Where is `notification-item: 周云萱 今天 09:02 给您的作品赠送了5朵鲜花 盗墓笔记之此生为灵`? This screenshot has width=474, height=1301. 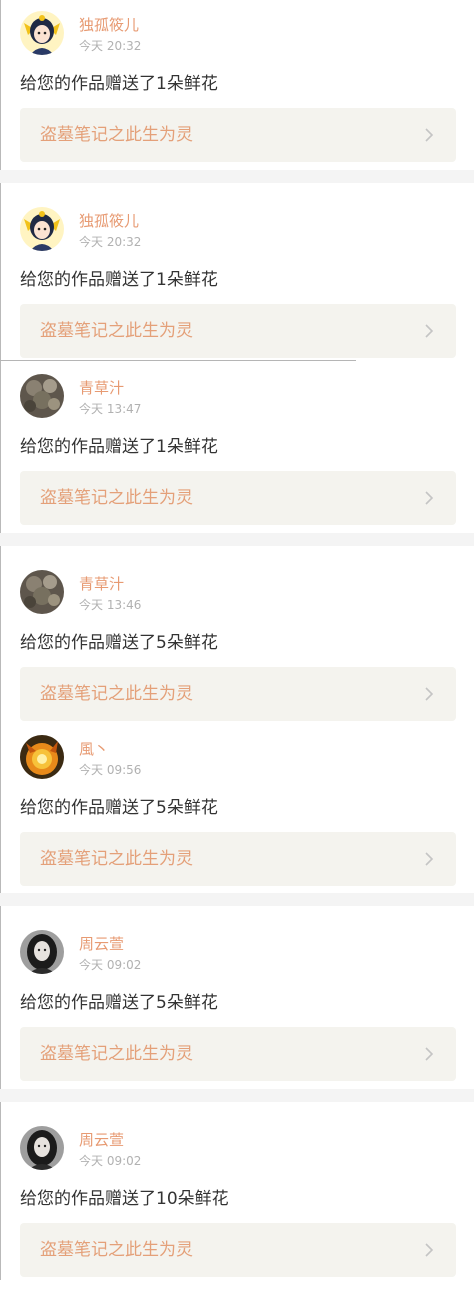
notification-item: 周云萱 今天 09:02 给您的作品赠送了5朵鲜花 盗墓笔记之此生为灵 is located at coordinates (237, 1015).